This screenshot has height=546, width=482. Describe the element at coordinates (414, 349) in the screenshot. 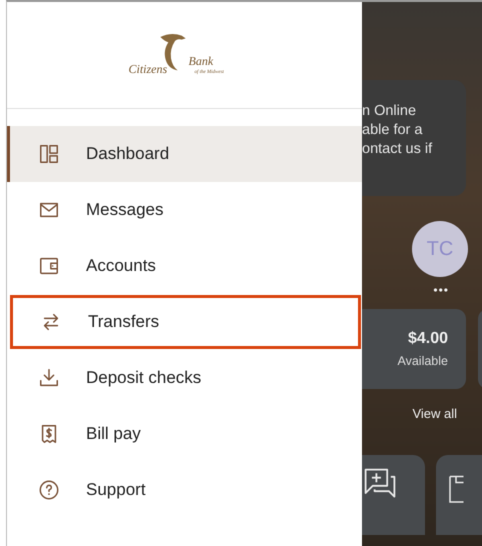

I see `account-card: $4.00 Available` at that location.